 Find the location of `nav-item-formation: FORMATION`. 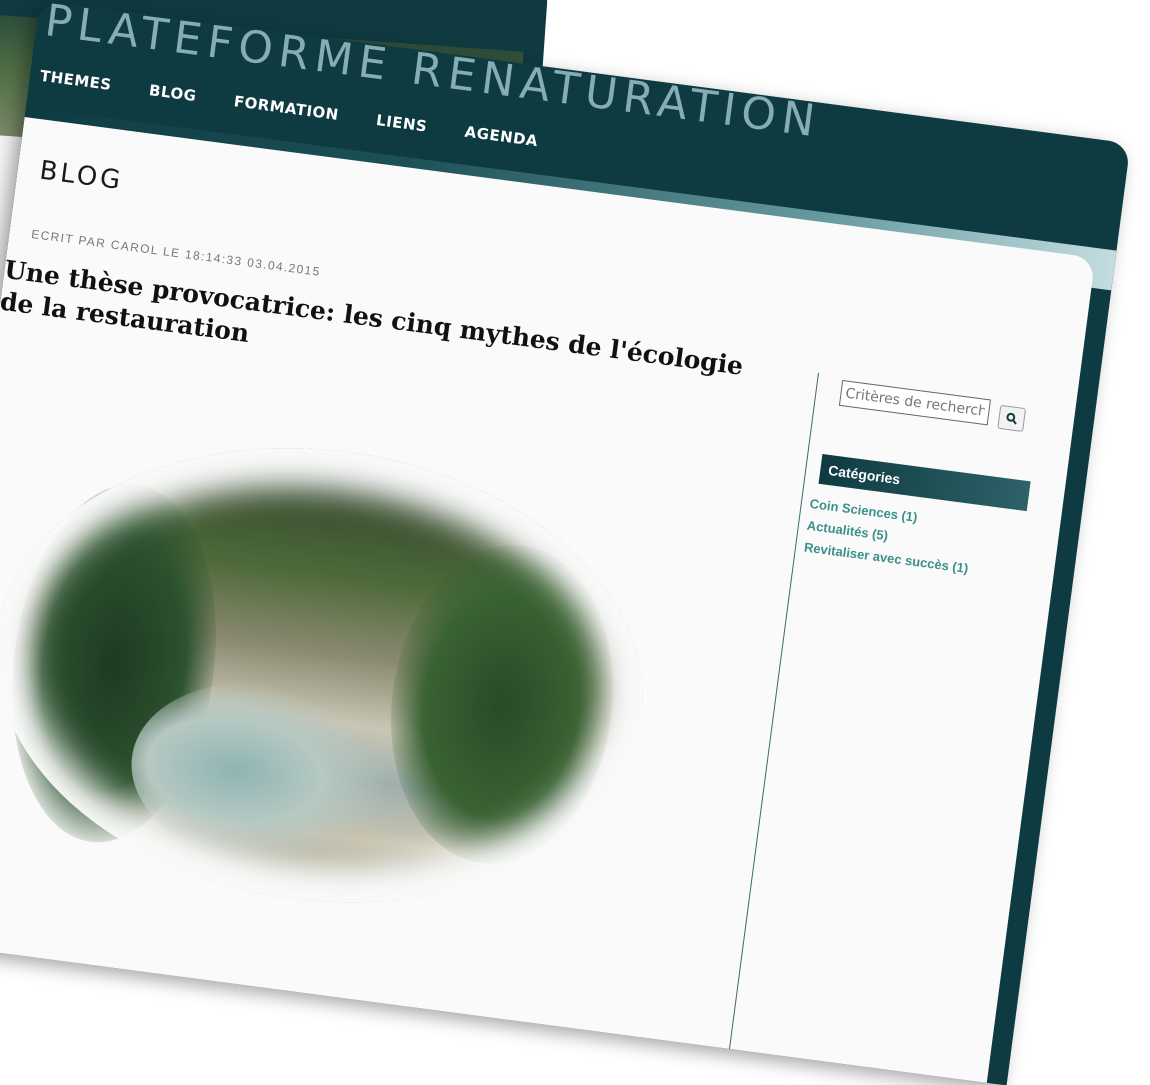

nav-item-formation: FORMATION is located at coordinates (286, 108).